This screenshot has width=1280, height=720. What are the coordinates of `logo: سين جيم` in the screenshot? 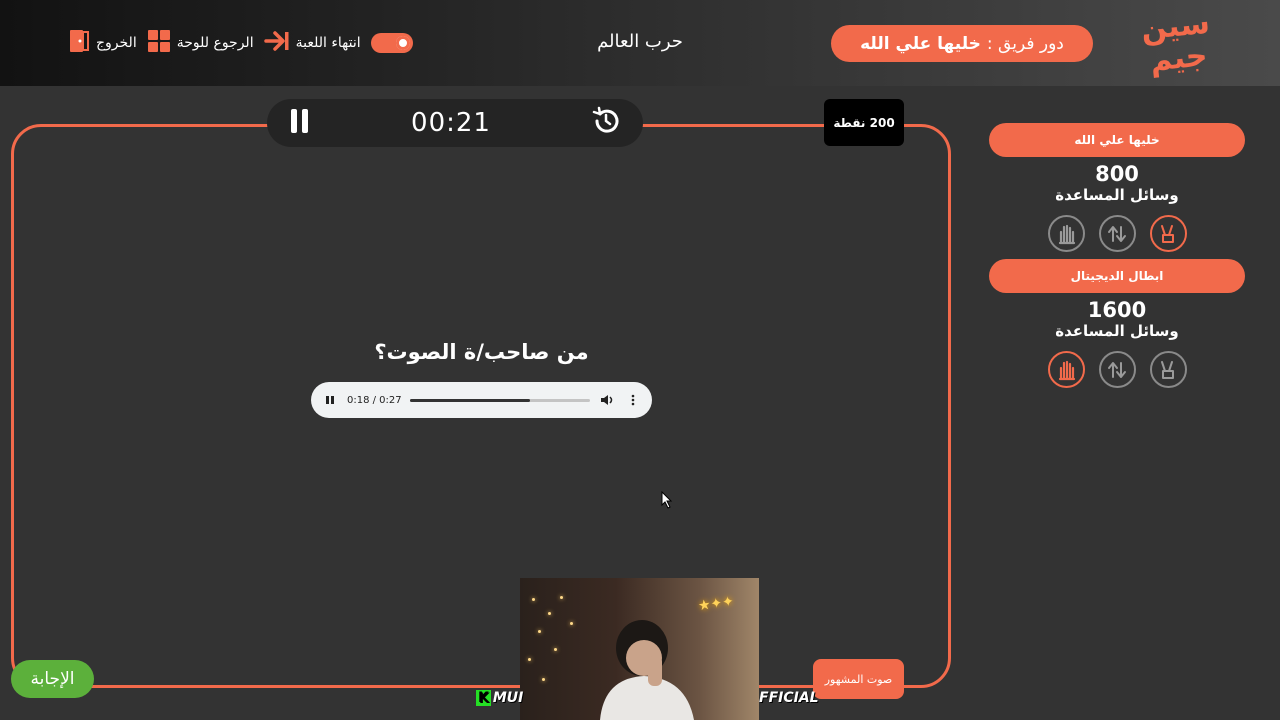 It's located at (1177, 42).